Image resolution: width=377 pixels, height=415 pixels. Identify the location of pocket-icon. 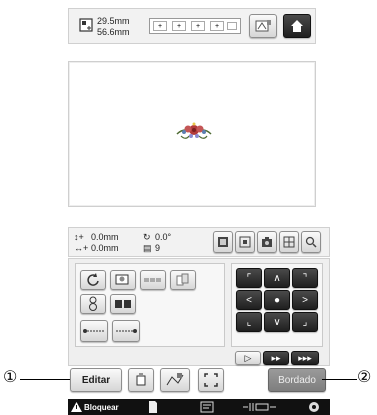
(141, 380).